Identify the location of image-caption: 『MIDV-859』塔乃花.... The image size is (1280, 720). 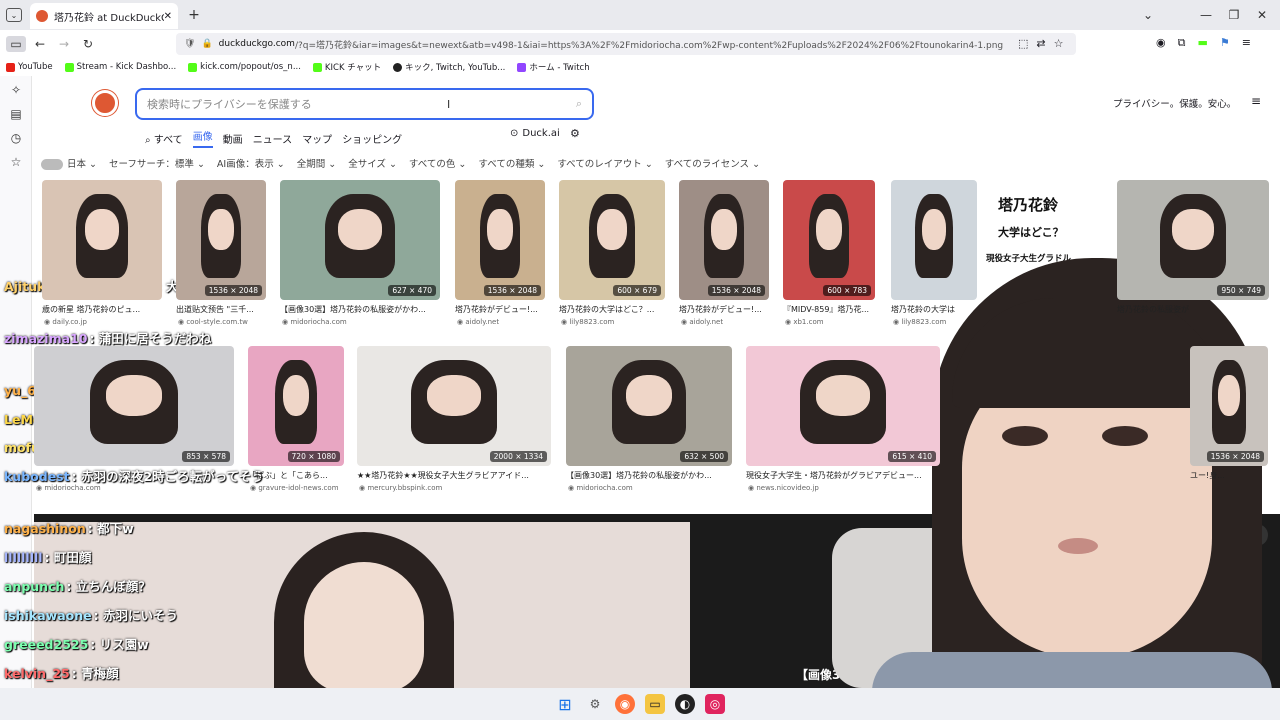
(834, 309).